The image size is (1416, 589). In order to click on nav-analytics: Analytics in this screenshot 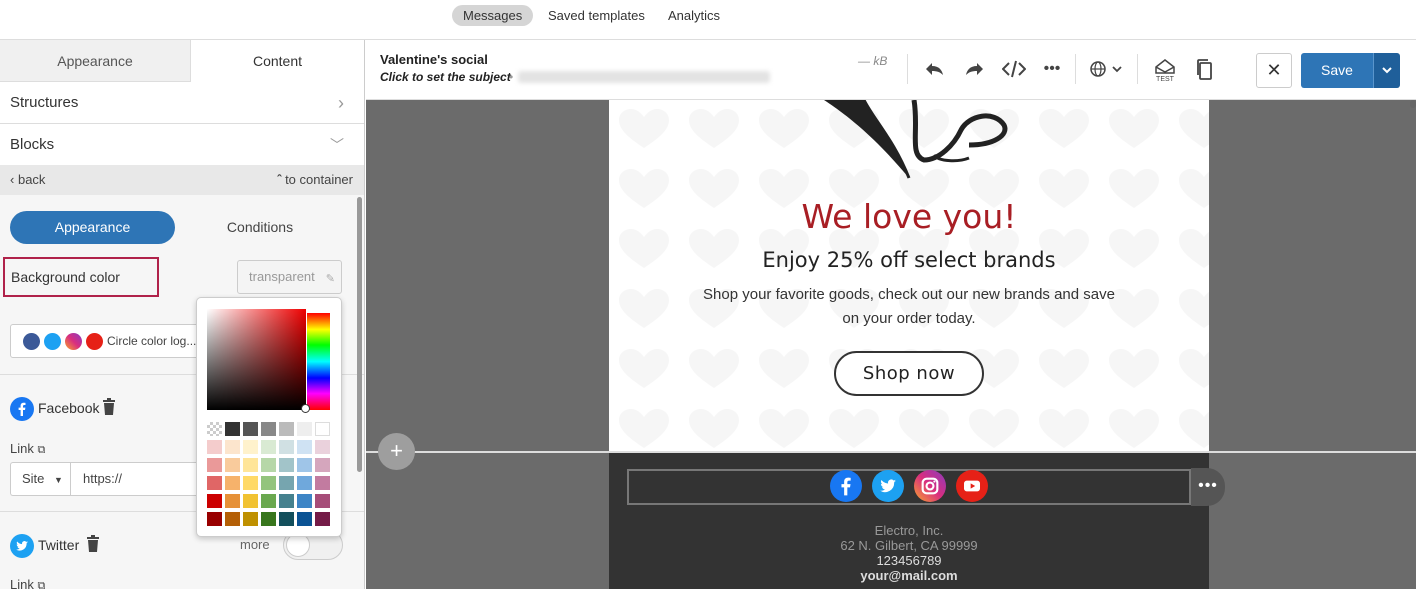, I will do `click(694, 15)`.